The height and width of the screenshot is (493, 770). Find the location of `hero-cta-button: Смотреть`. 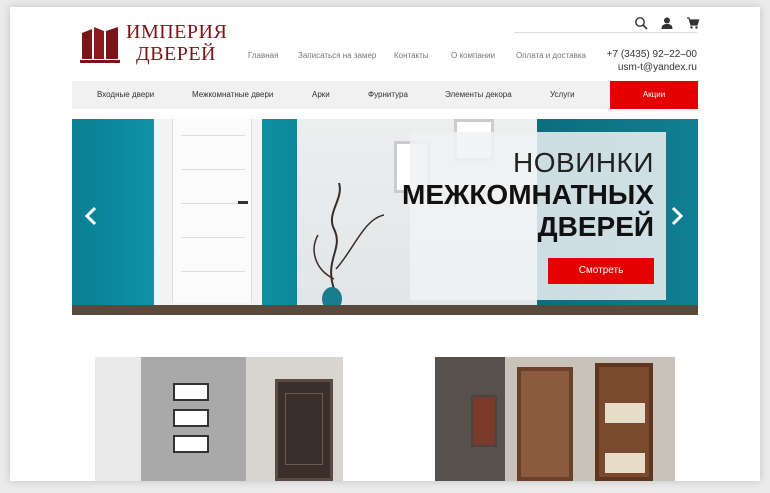

hero-cta-button: Смотреть is located at coordinates (601, 271).